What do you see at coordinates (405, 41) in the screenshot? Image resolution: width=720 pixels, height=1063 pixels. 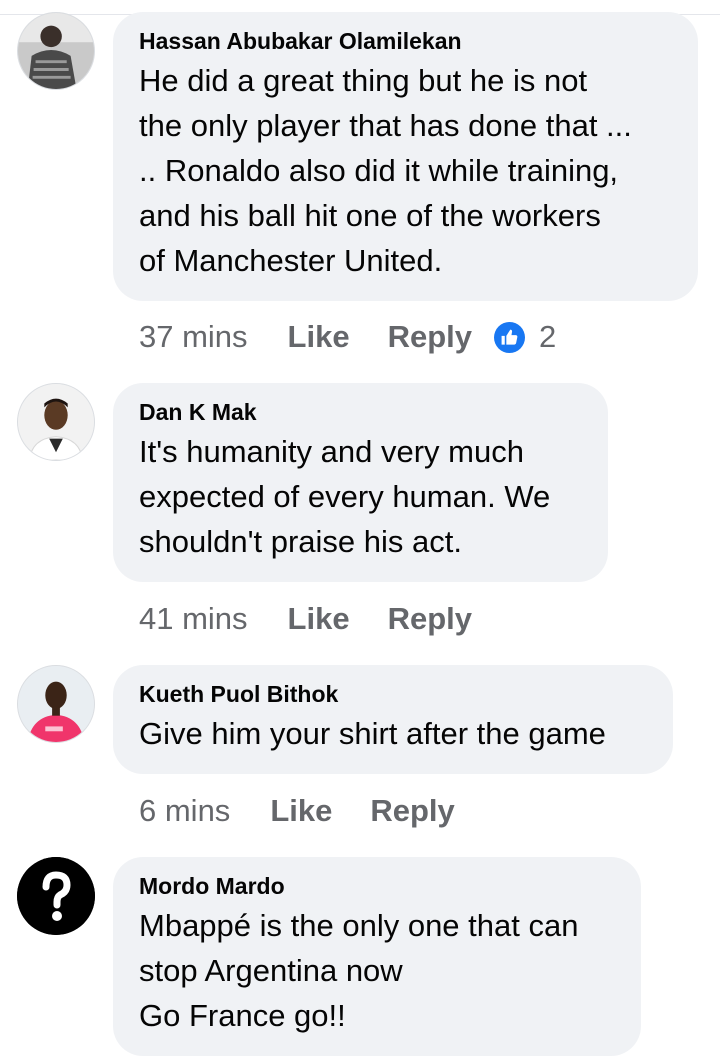 I see `comment-author: Hassan Abubakar Olamilekan` at bounding box center [405, 41].